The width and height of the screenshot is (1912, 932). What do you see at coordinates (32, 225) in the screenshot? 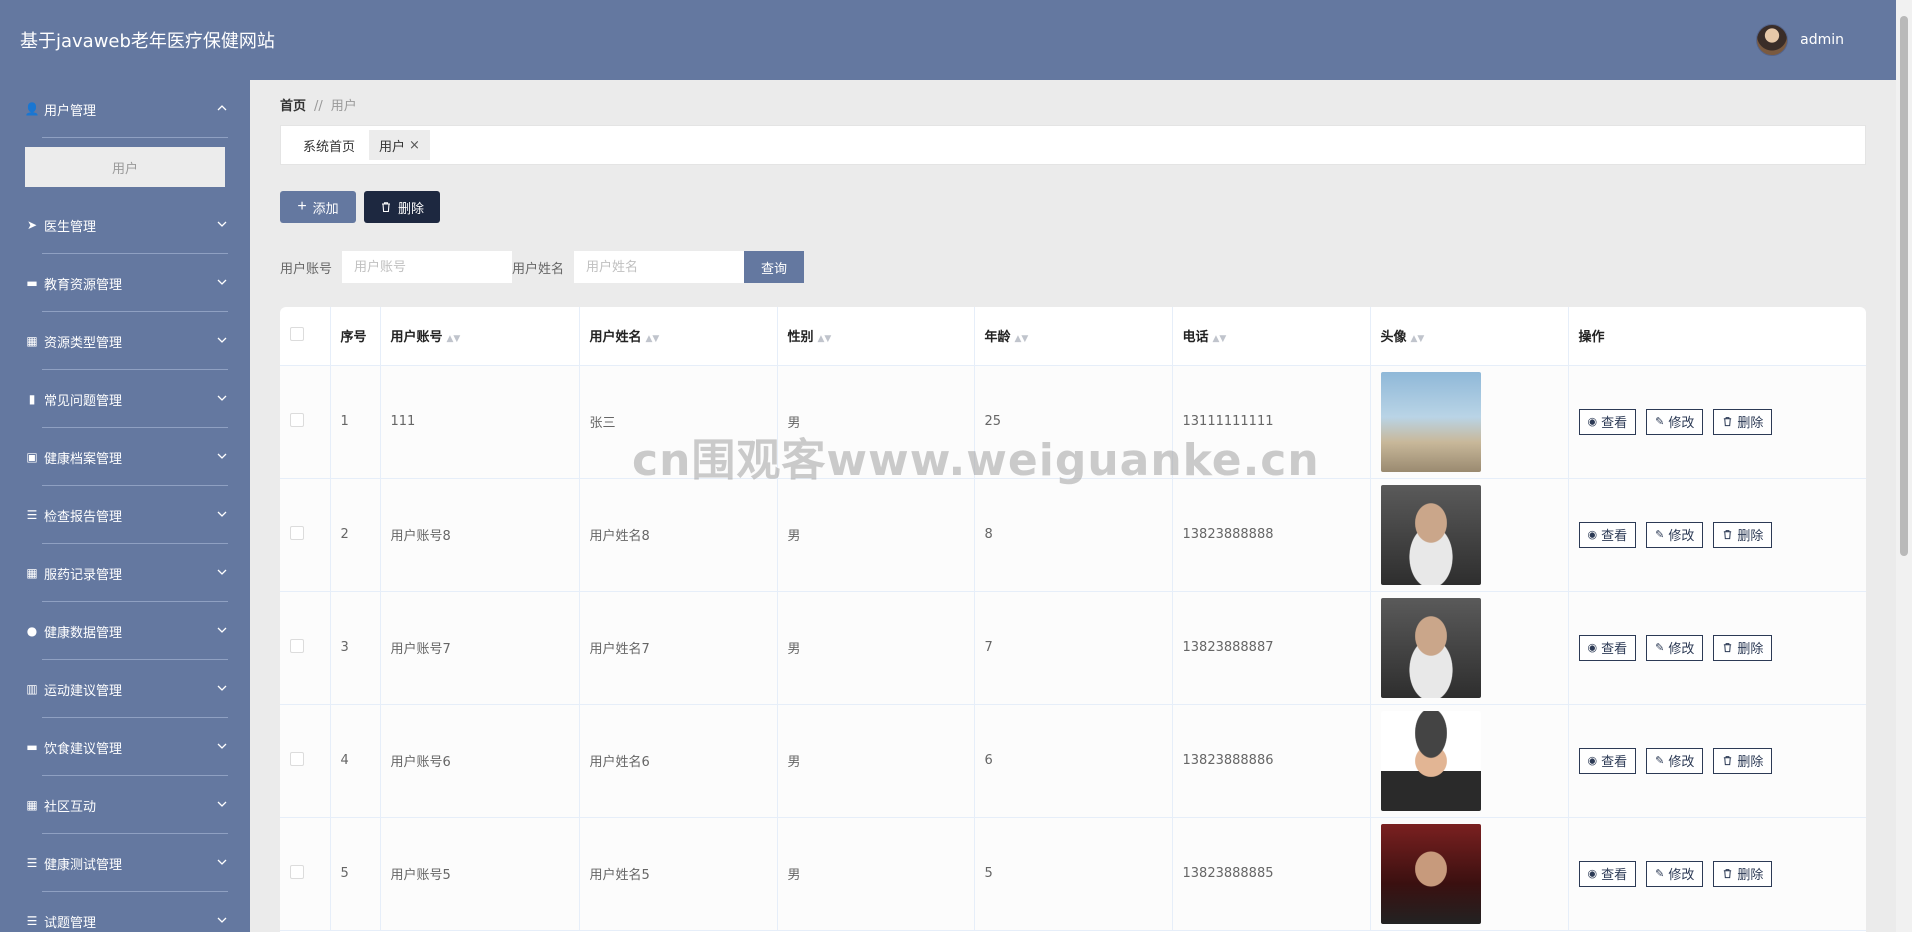
I see `paper-plane-icon: ➤` at bounding box center [32, 225].